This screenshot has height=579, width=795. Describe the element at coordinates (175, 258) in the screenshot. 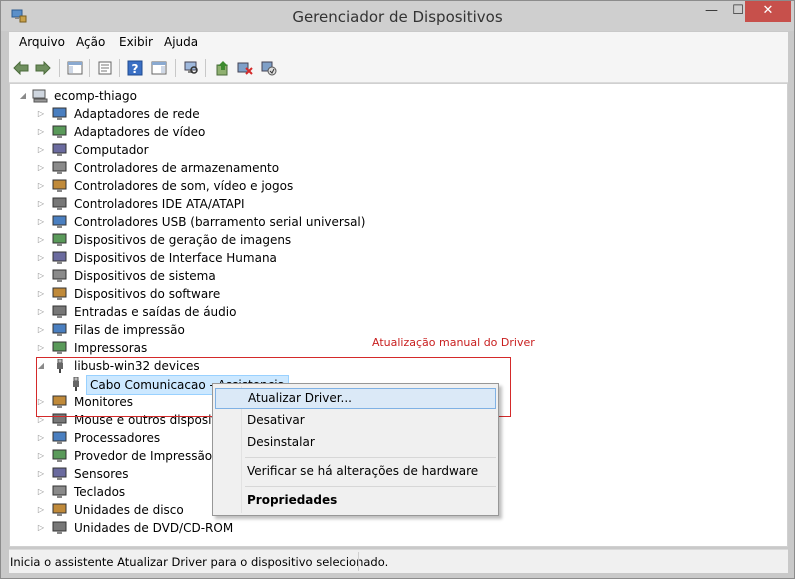

I see `tree-category-label: Dispositivos de Interface Humana` at that location.